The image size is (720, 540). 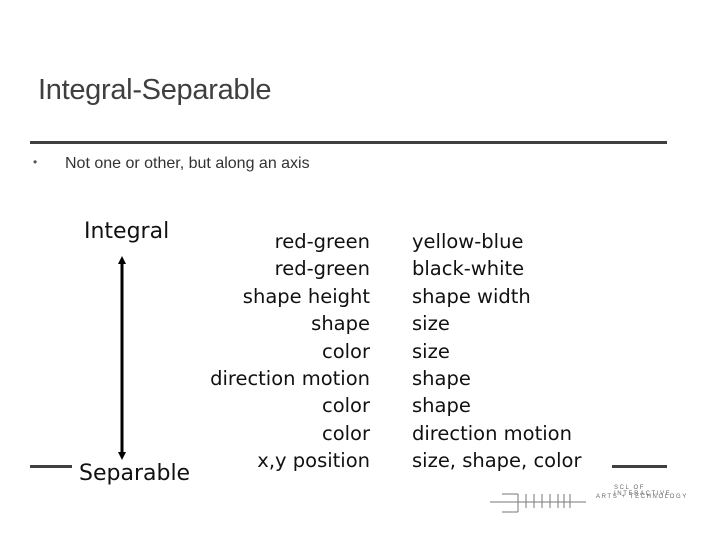 What do you see at coordinates (538, 503) in the screenshot?
I see `school-logo-mark-icon` at bounding box center [538, 503].